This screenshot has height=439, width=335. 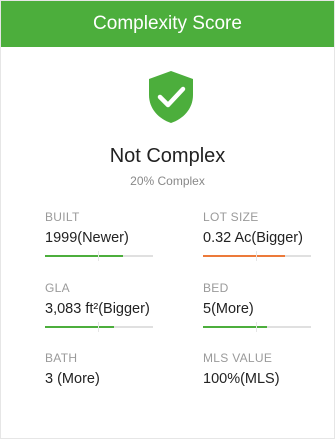 What do you see at coordinates (216, 288) in the screenshot?
I see `metric-label: BED` at bounding box center [216, 288].